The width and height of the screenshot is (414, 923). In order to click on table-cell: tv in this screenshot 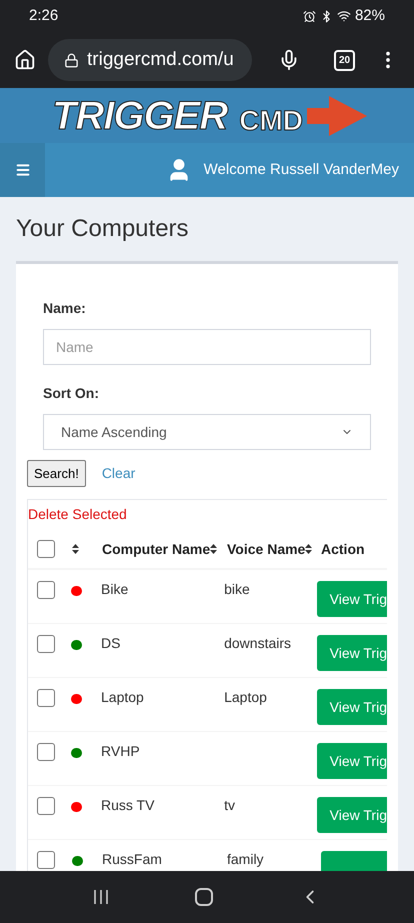, I will do `click(229, 805)`.